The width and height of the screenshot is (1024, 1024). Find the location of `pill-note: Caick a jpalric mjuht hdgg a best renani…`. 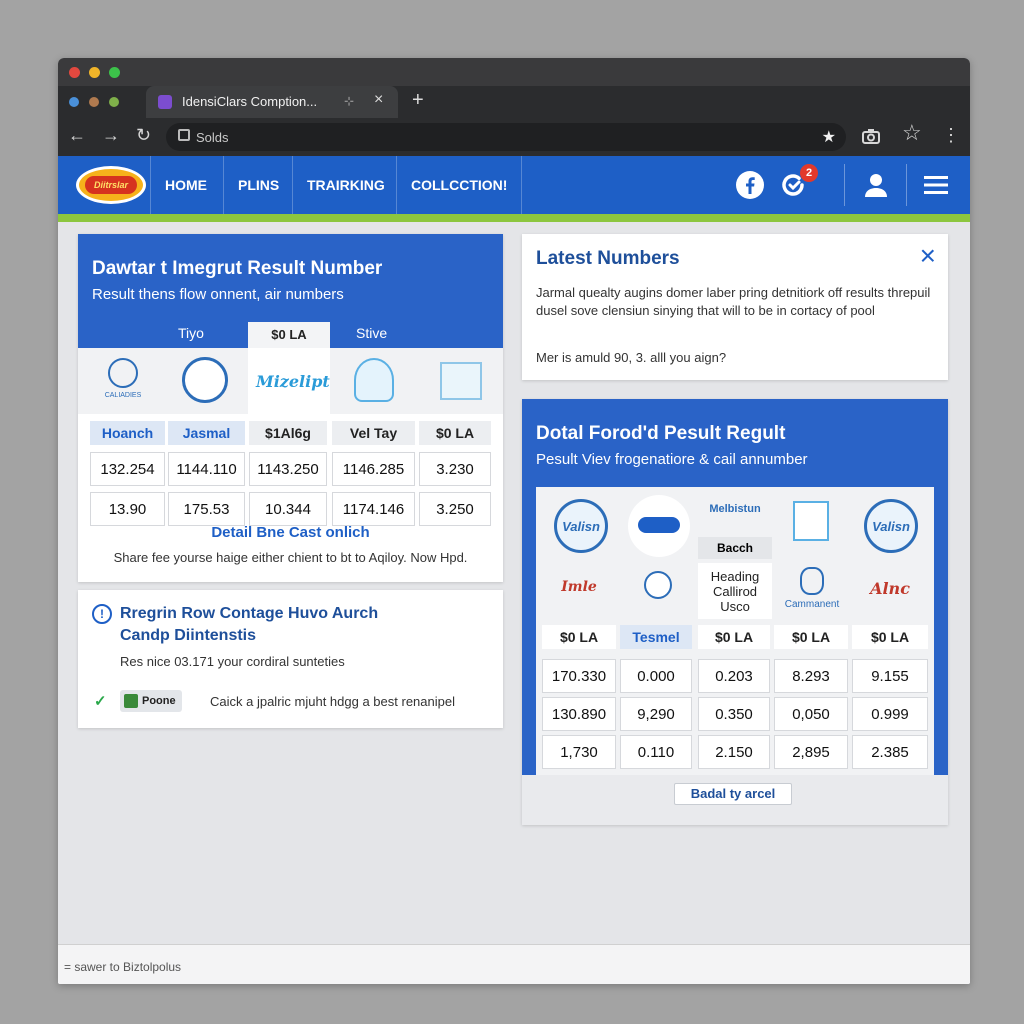

pill-note: Caick a jpalric mjuht hdgg a best renani… is located at coordinates (332, 701).